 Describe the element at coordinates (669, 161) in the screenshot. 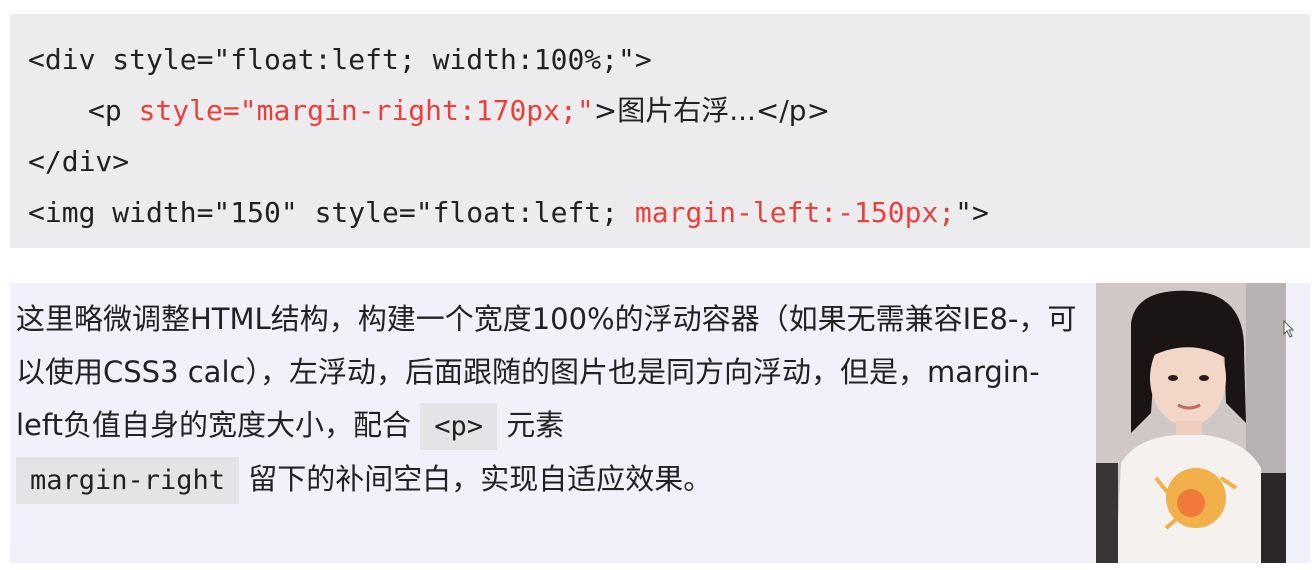

I see `code-line-3: </div>` at that location.